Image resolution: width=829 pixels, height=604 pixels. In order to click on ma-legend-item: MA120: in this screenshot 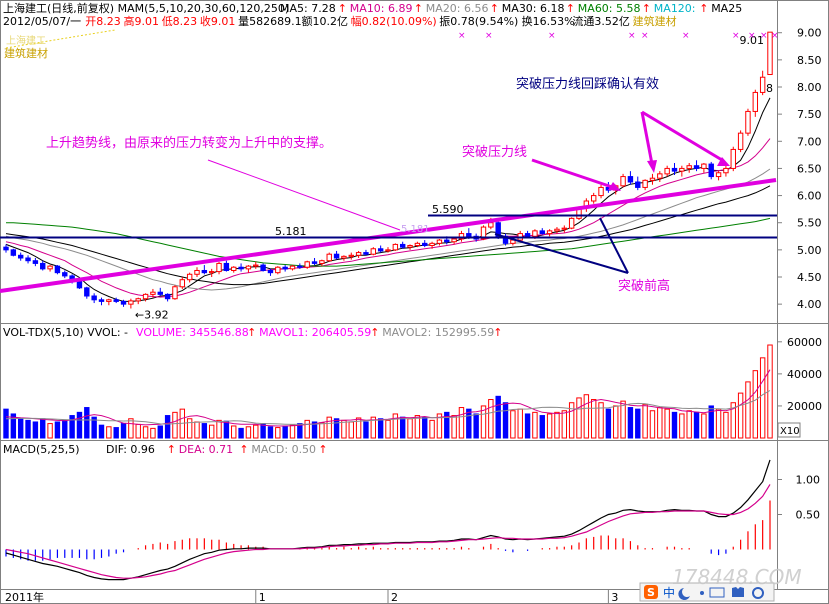, I will do `click(675, 8)`.